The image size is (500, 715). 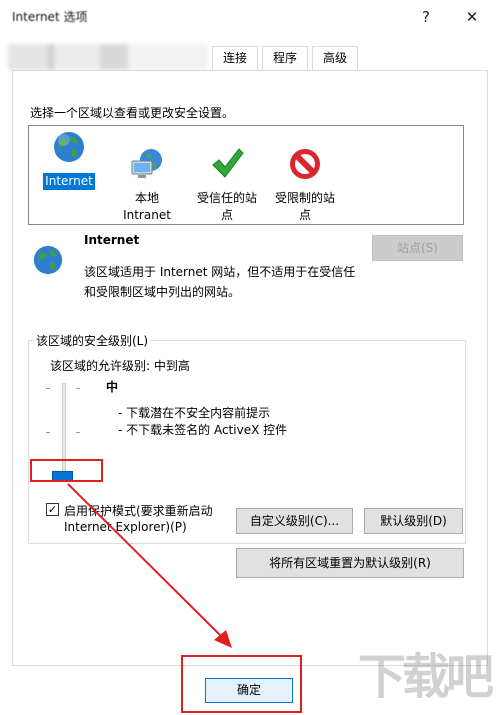 I want to click on zone-globe-icon, so click(x=48, y=260).